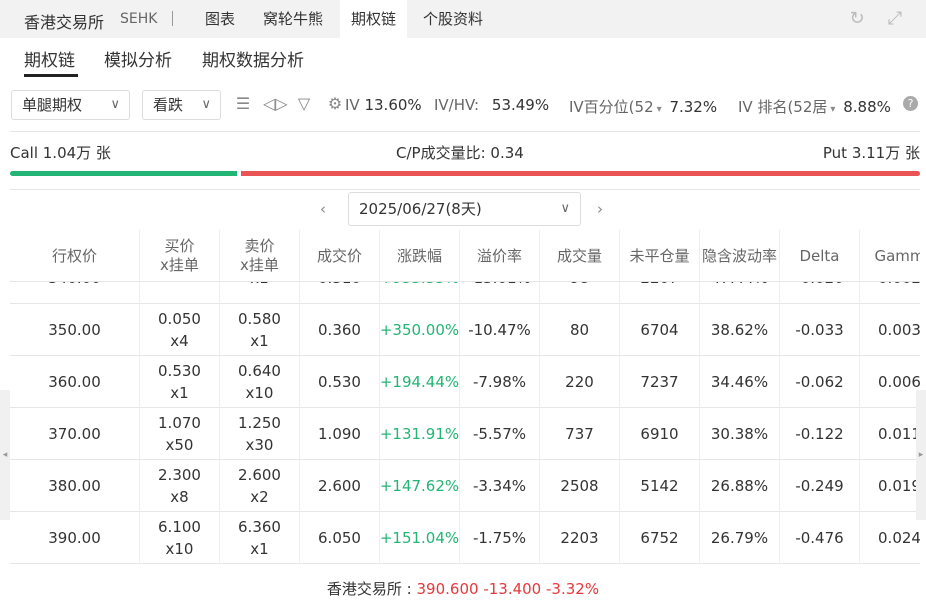 This screenshot has width=926, height=614. Describe the element at coordinates (138, 58) in the screenshot. I see `subtab-simulation: 模拟分析` at that location.